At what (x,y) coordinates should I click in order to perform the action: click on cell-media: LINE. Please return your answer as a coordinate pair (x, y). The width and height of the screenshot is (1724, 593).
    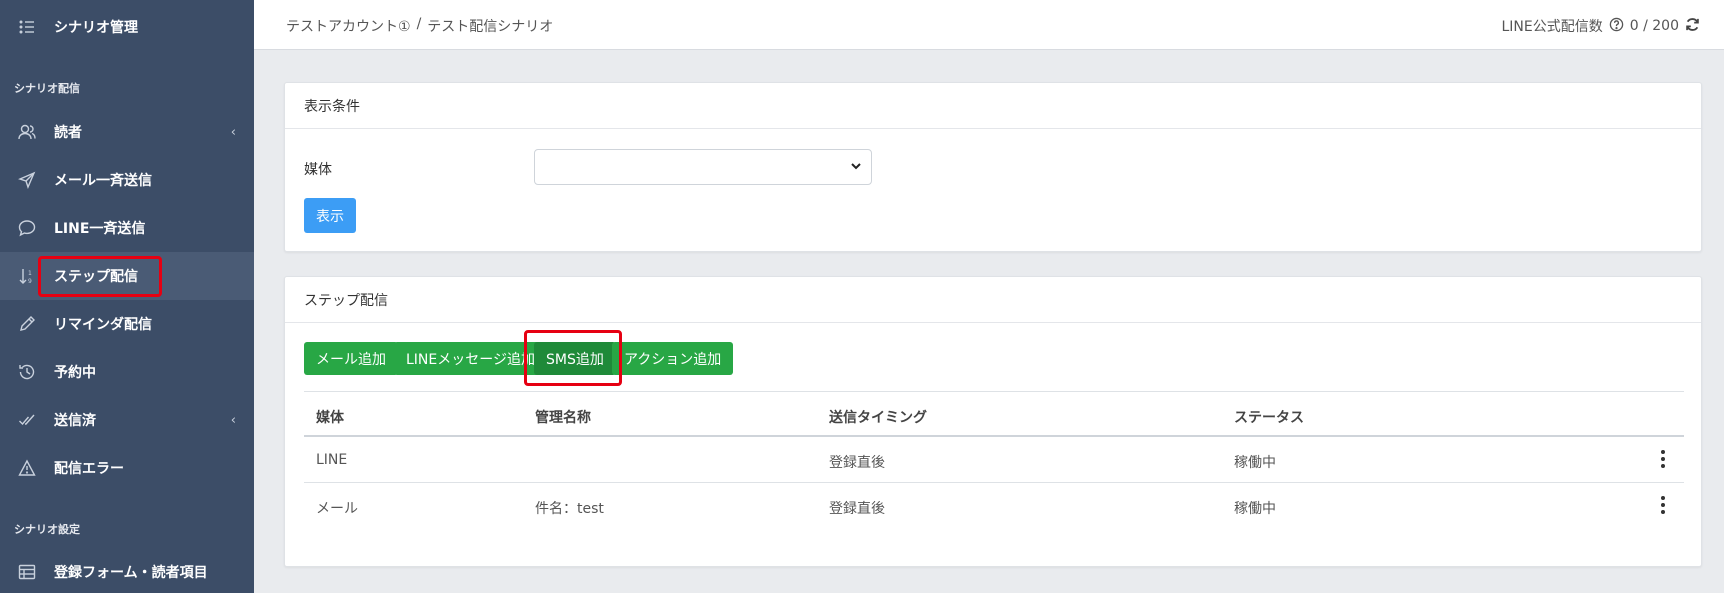
    Looking at the image, I should click on (332, 460).